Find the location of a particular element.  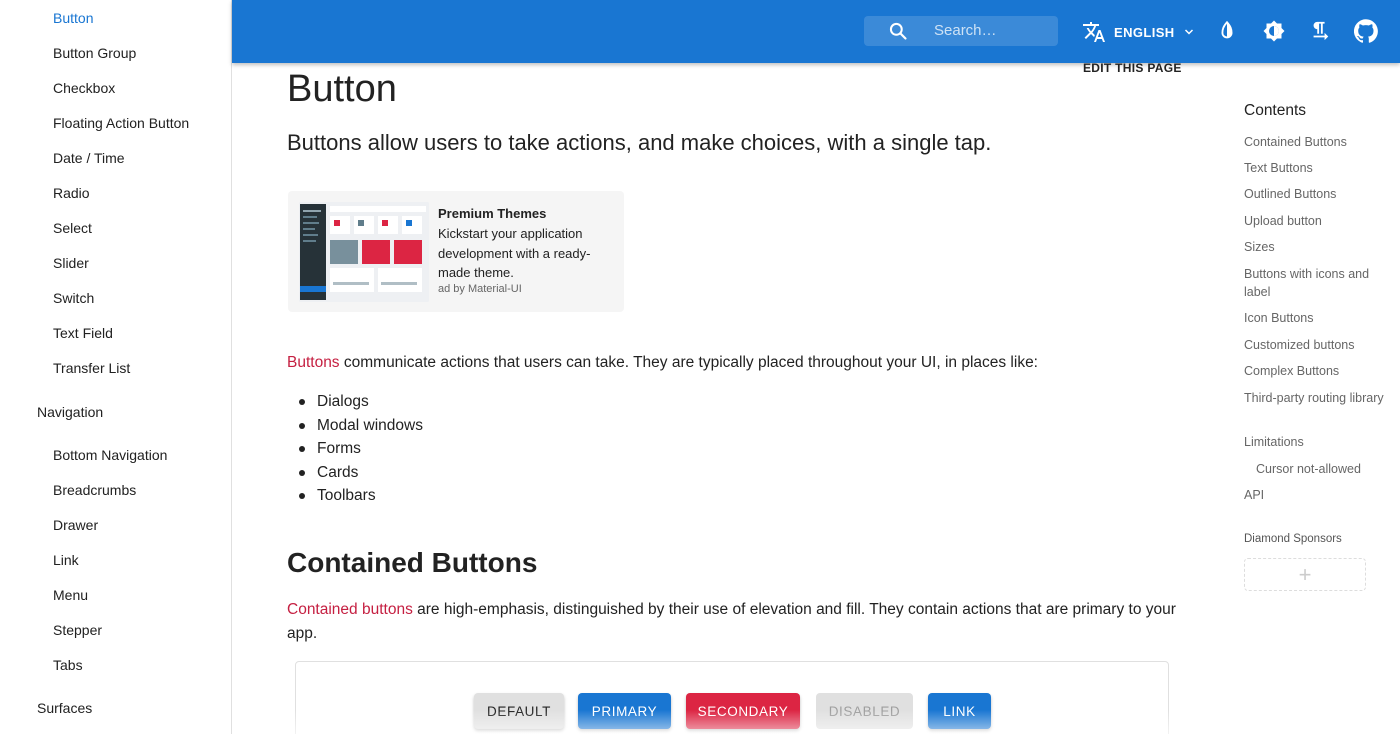

github-button is located at coordinates (1366, 31).